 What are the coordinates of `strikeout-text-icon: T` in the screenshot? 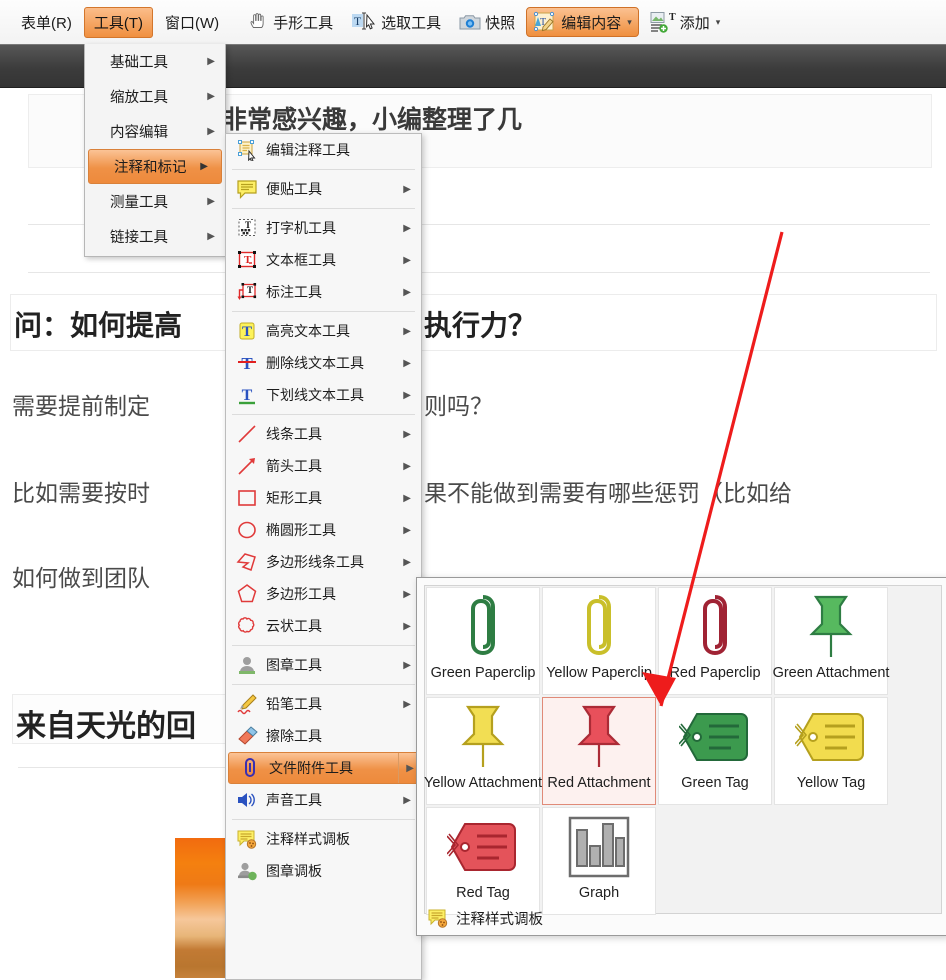 It's located at (247, 363).